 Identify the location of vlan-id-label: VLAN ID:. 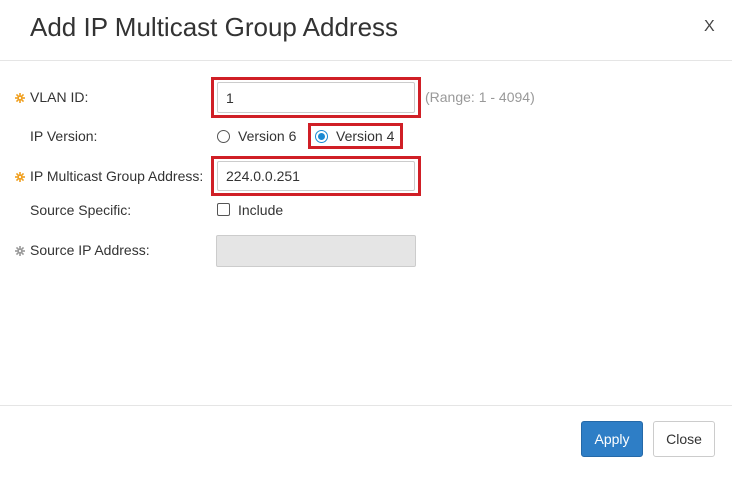
(59, 97).